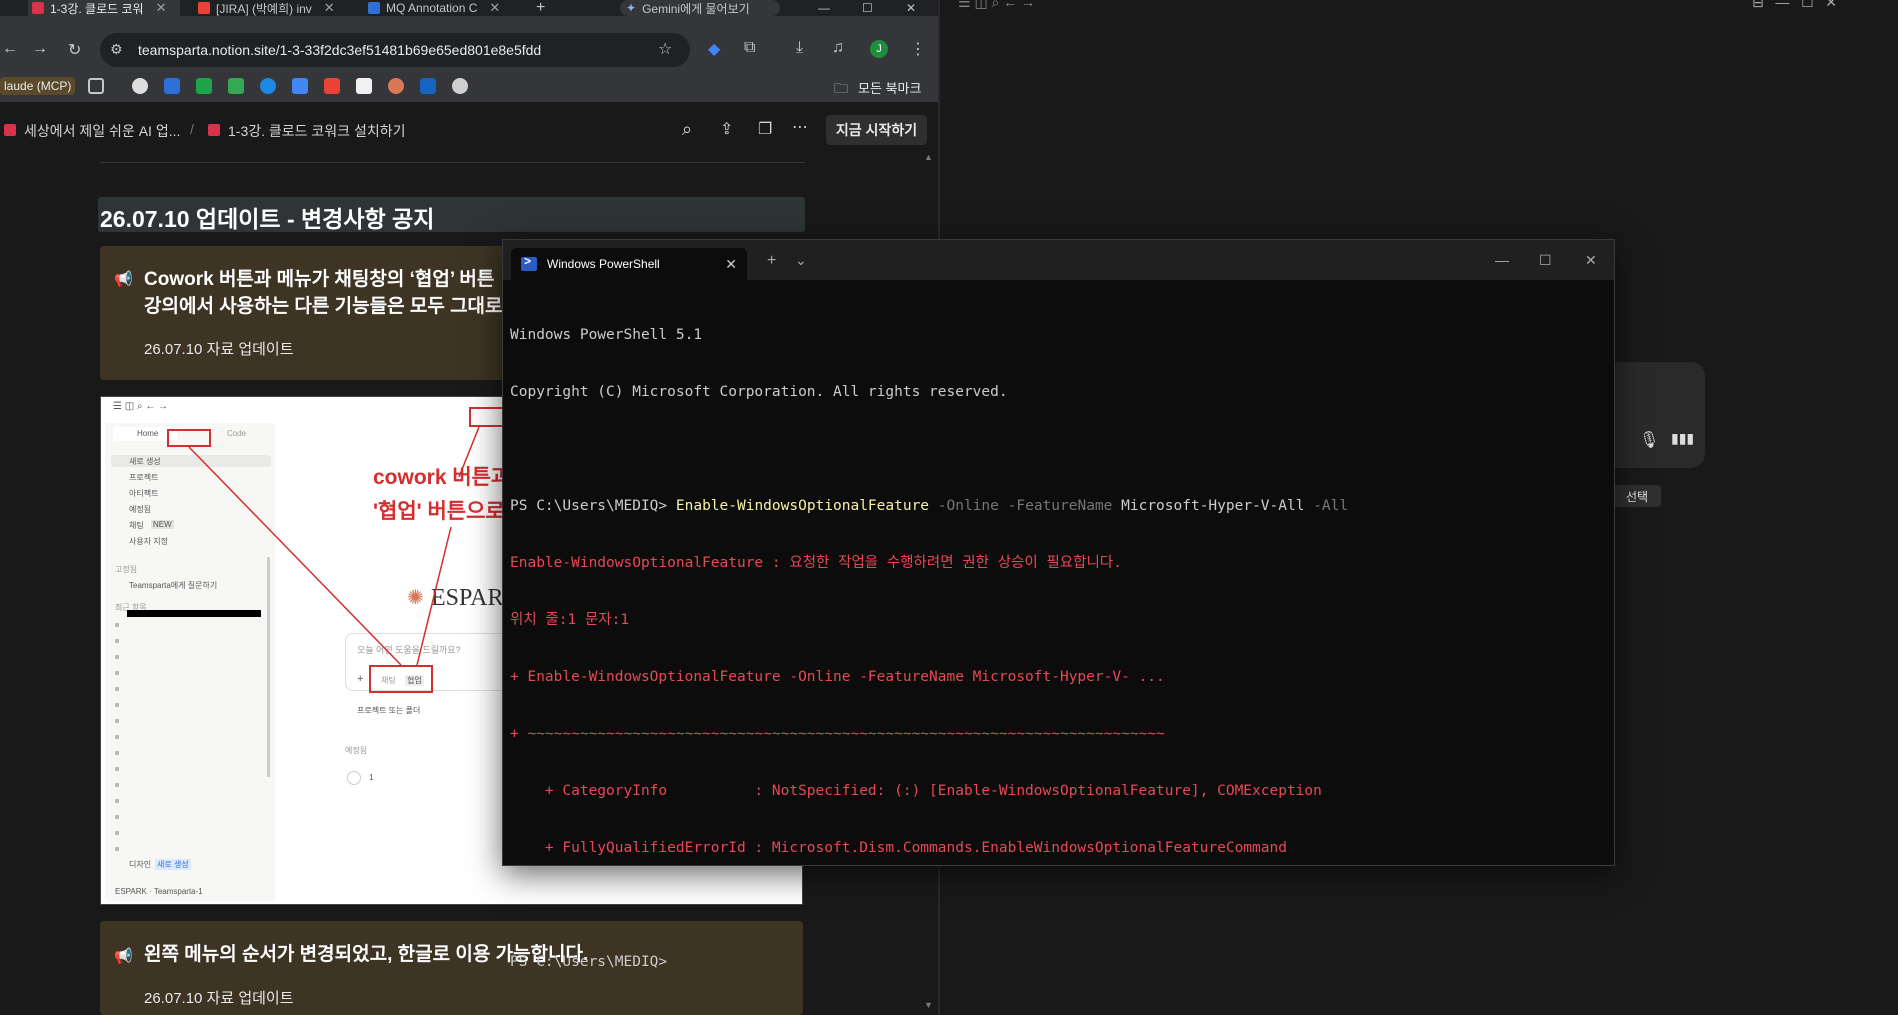  Describe the element at coordinates (665, 49) in the screenshot. I see `bookmark-star-icon: ☆` at that location.